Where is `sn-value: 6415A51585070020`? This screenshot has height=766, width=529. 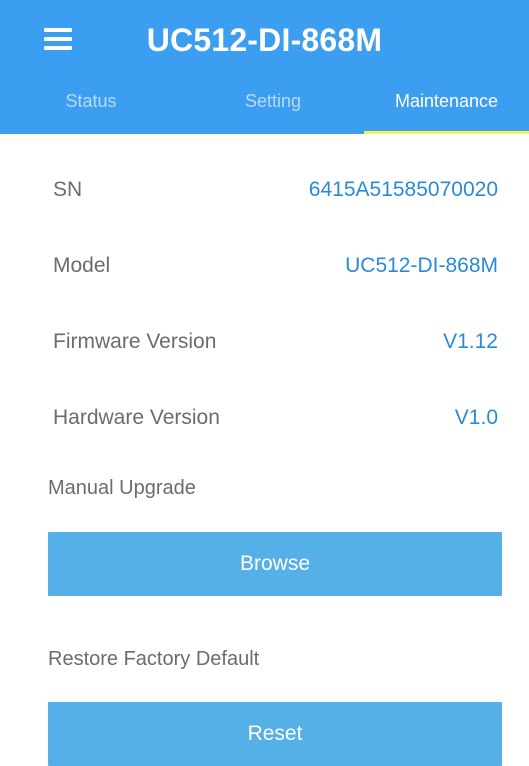 sn-value: 6415A51585070020 is located at coordinates (403, 189).